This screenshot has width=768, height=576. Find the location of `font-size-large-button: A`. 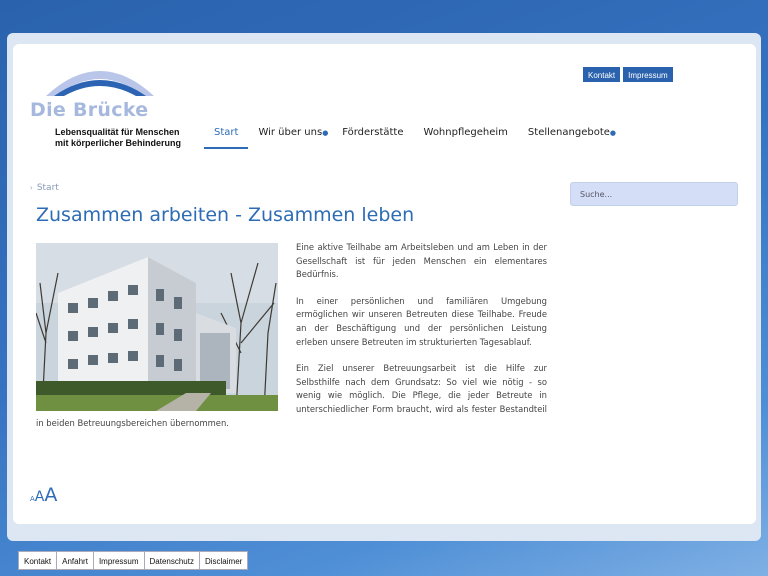

font-size-large-button: A is located at coordinates (50, 495).